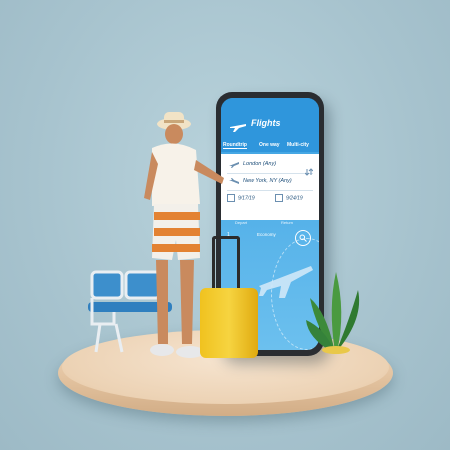  Describe the element at coordinates (267, 181) in the screenshot. I see `destination-value: New York, NY (Any)` at that location.